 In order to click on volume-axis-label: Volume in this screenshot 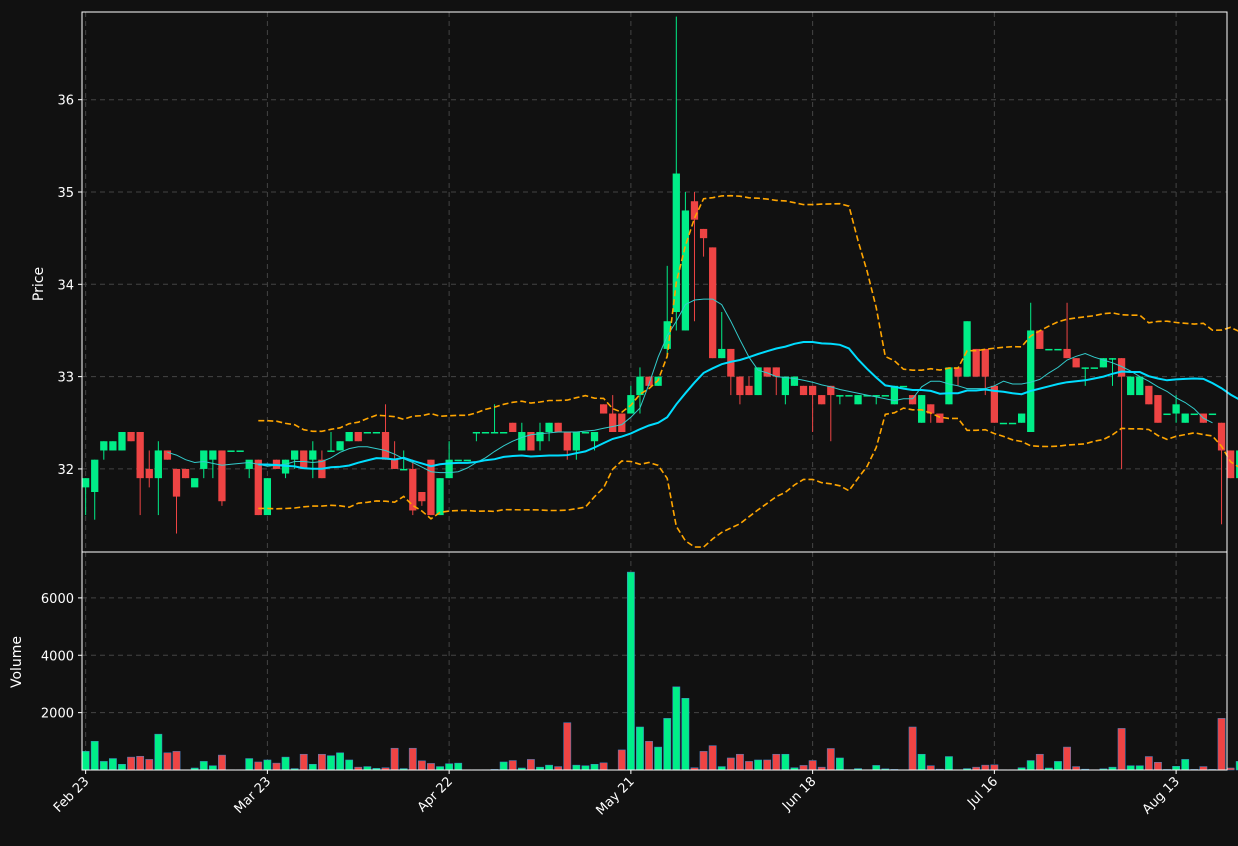, I will do `click(17, 662)`.